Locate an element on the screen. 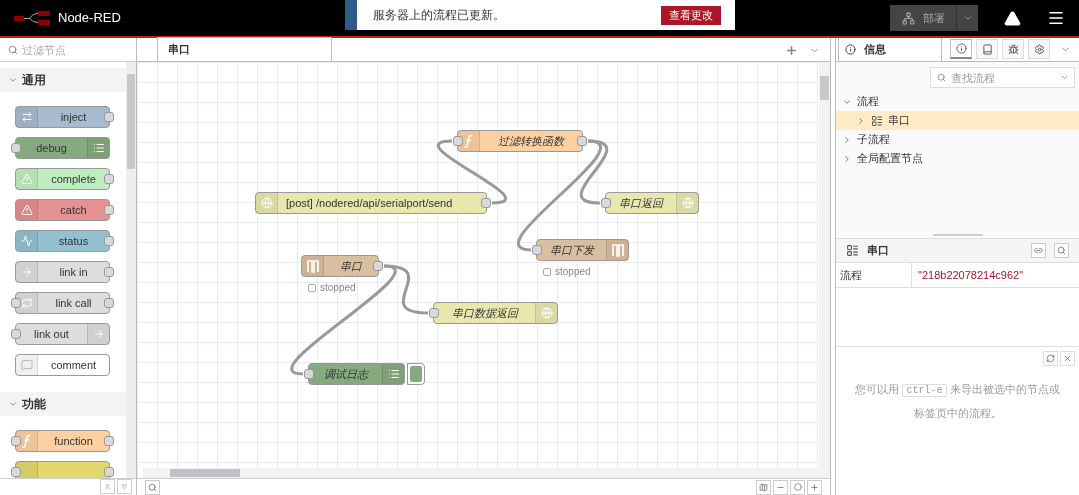 This screenshot has height=495, width=1079. debug-toggle is located at coordinates (416, 374).